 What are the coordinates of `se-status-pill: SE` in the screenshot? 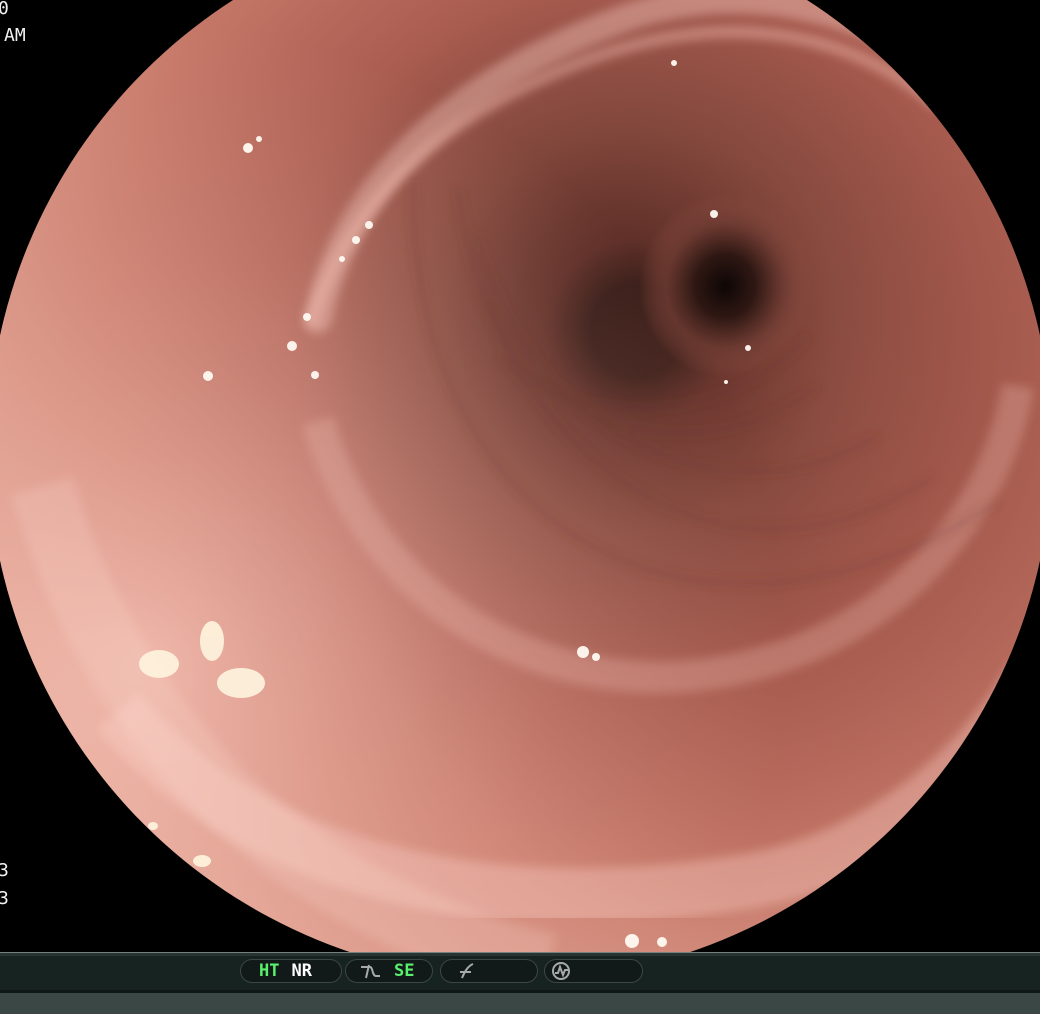 It's located at (389, 971).